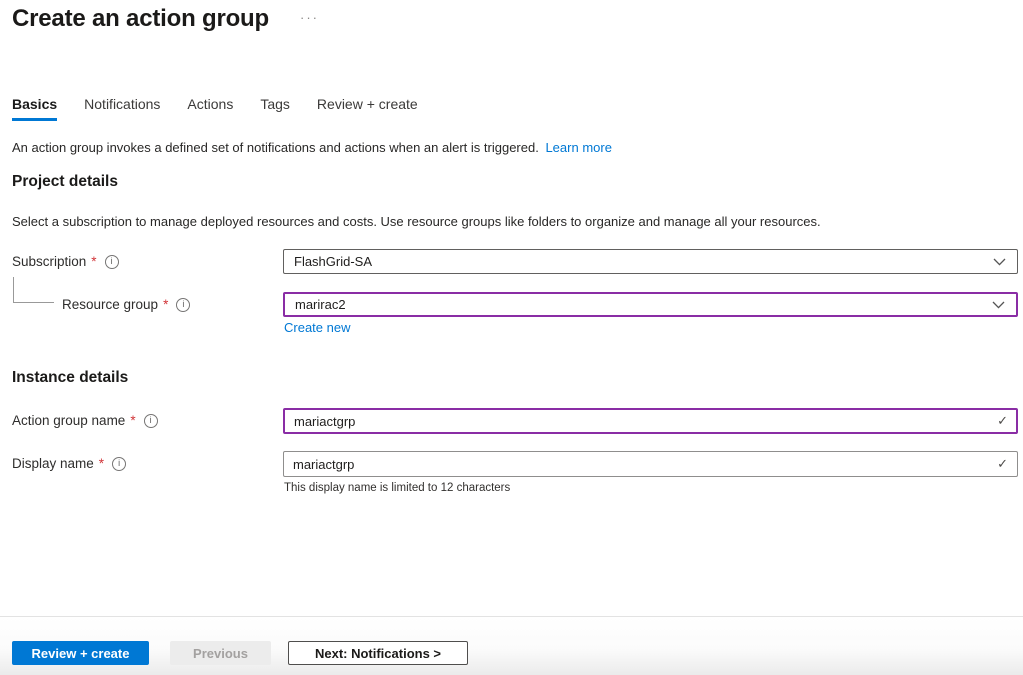 This screenshot has width=1023, height=675. What do you see at coordinates (33, 290) in the screenshot?
I see `hierarchy-connector-line` at bounding box center [33, 290].